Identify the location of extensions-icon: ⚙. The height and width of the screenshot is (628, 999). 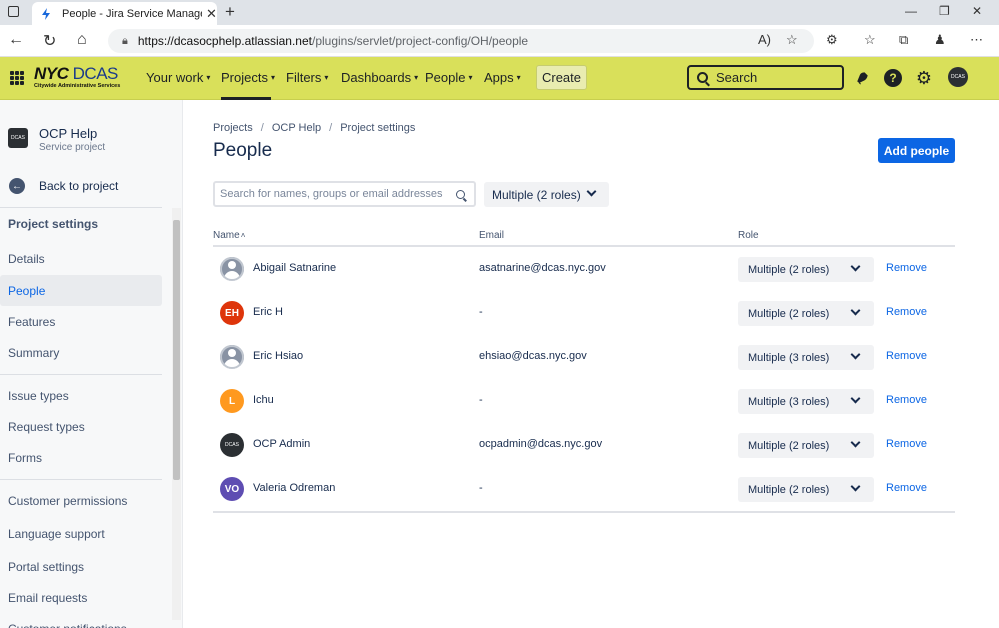
(832, 40).